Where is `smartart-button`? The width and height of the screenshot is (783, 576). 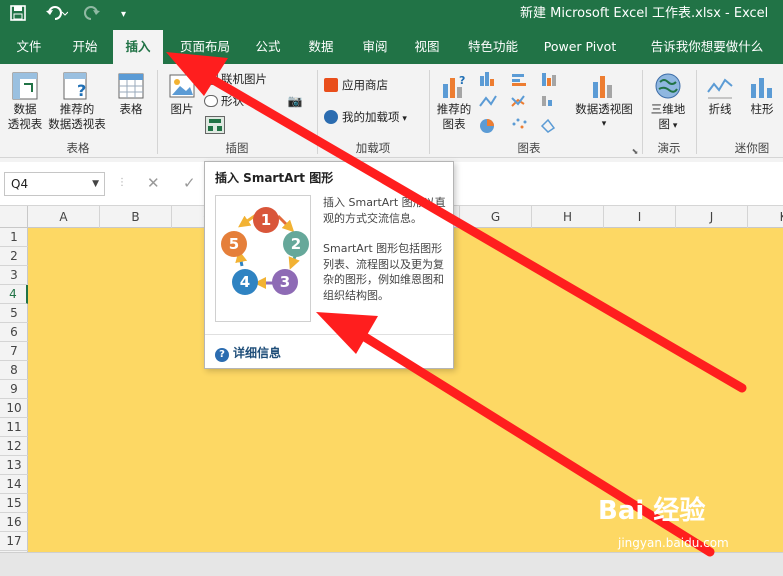 smartart-button is located at coordinates (215, 126).